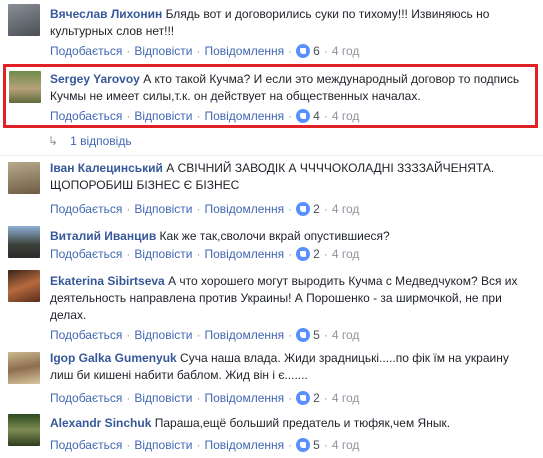 This screenshot has width=543, height=458. What do you see at coordinates (100, 423) in the screenshot?
I see `comment-author: Alexandr Sinchuk` at bounding box center [100, 423].